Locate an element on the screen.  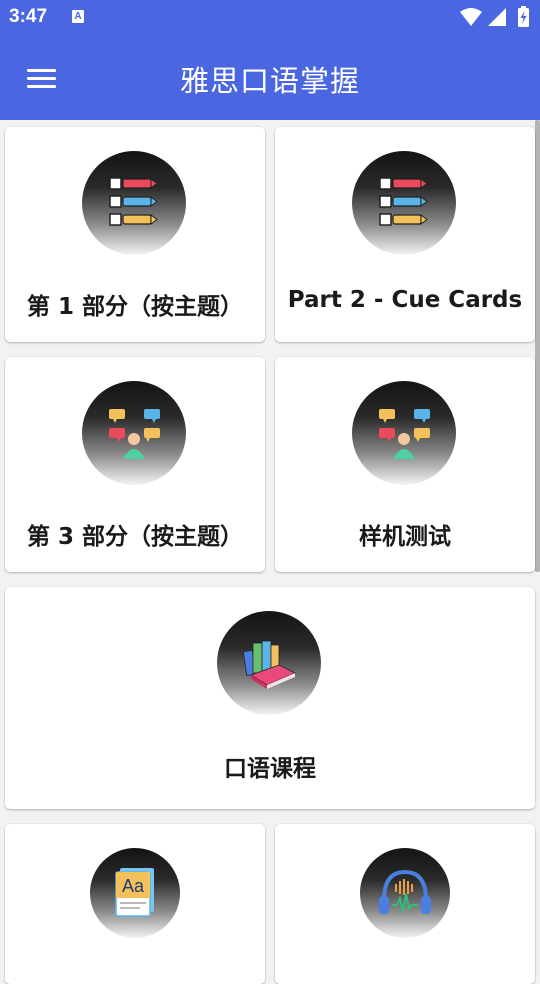
notification-icon: A is located at coordinates (78, 16).